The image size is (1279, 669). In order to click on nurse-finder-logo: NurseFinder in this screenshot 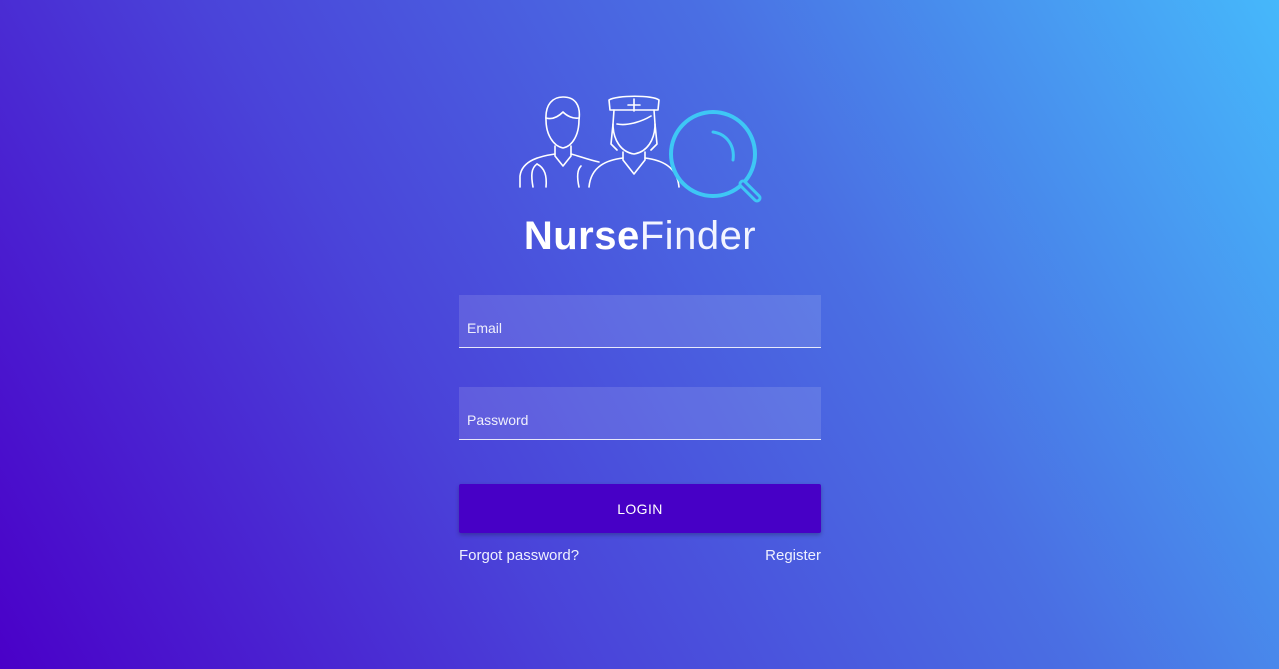, I will do `click(640, 177)`.